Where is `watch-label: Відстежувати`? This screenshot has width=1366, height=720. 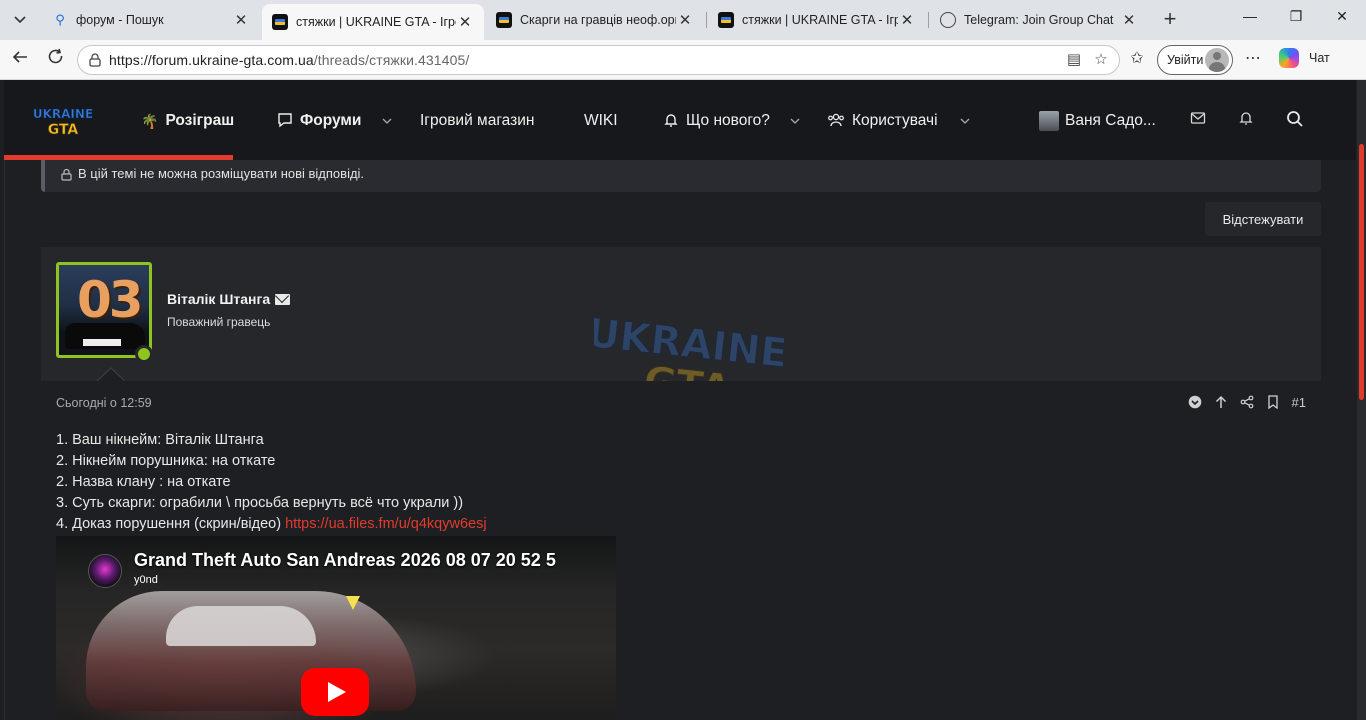
watch-label: Відстежувати is located at coordinates (1263, 219).